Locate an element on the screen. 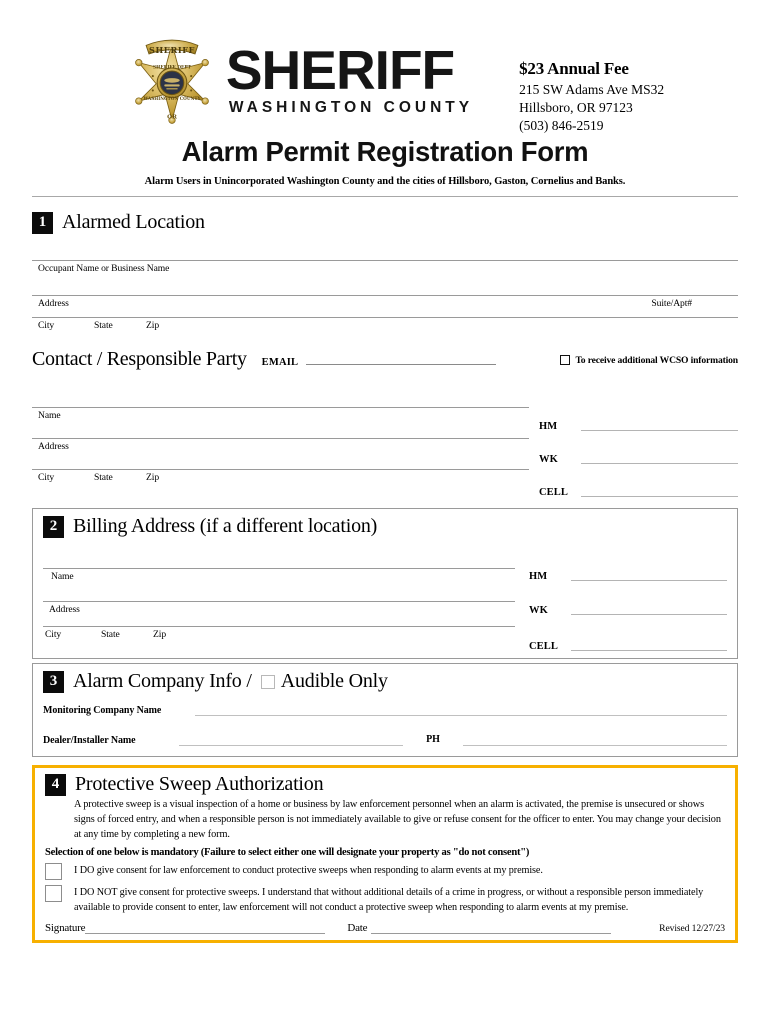 The height and width of the screenshot is (1024, 770). section-1-title: Alarmed Location is located at coordinates (133, 222).